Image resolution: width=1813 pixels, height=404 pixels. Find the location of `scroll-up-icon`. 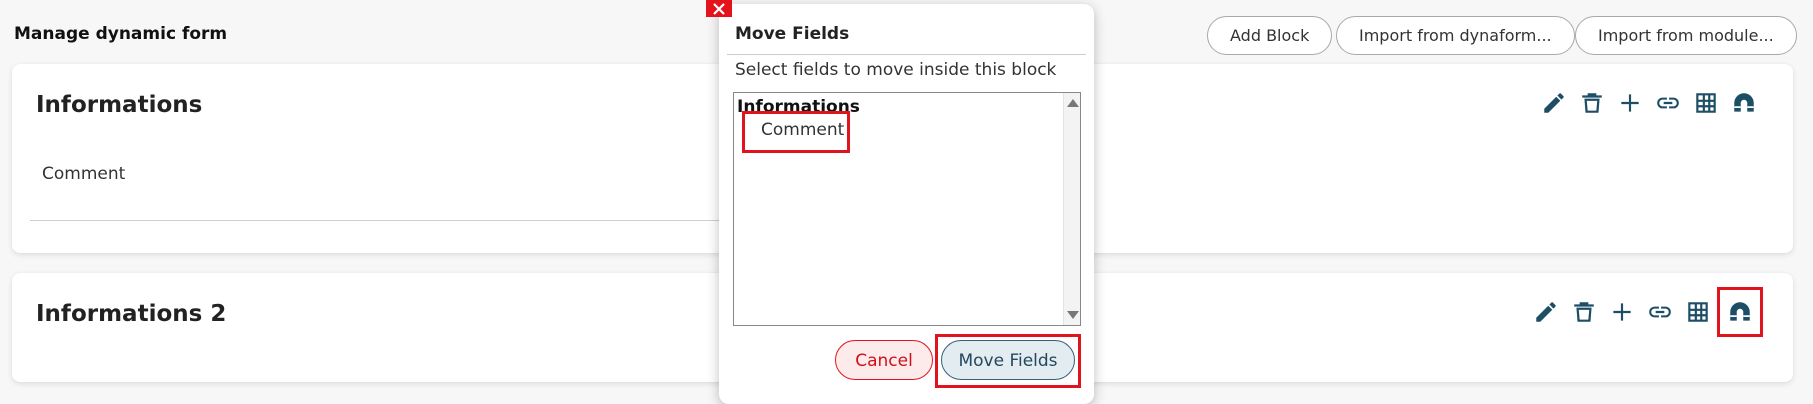

scroll-up-icon is located at coordinates (1073, 103).